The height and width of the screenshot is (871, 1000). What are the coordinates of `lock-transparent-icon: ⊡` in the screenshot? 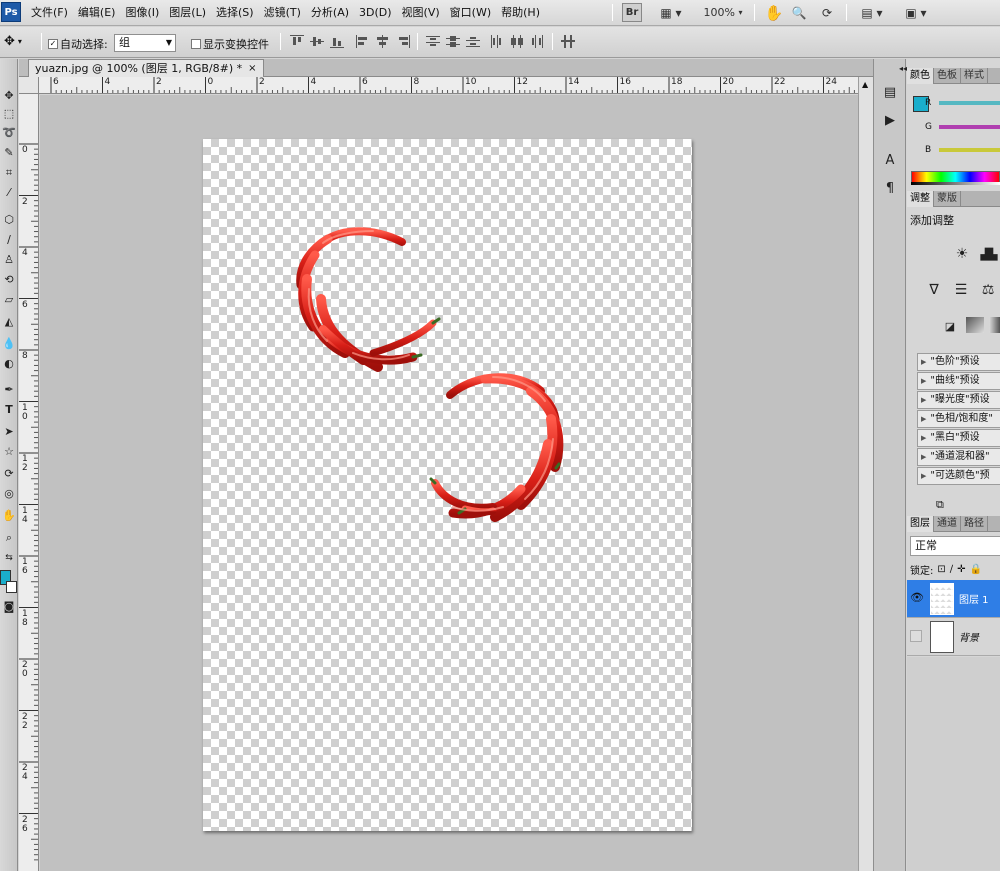 It's located at (941, 569).